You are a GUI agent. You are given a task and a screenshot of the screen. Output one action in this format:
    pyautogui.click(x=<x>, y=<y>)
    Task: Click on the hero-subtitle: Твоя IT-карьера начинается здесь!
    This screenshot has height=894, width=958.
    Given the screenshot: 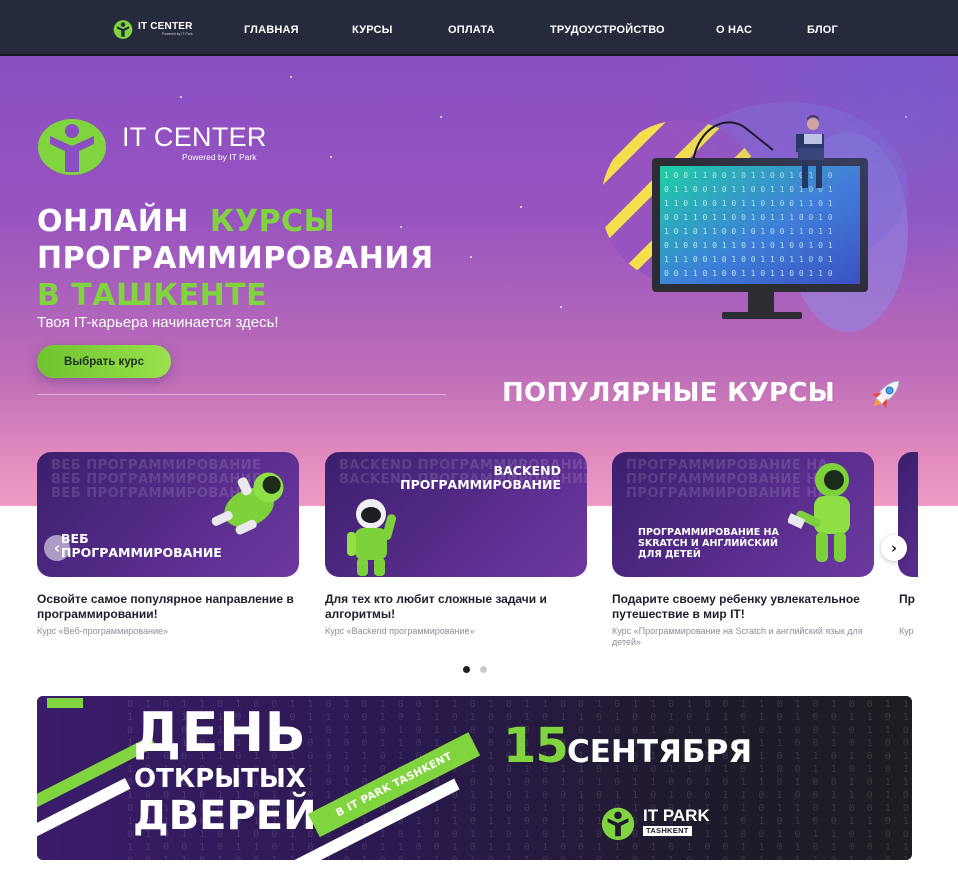 What is the action you would take?
    pyautogui.click(x=158, y=322)
    